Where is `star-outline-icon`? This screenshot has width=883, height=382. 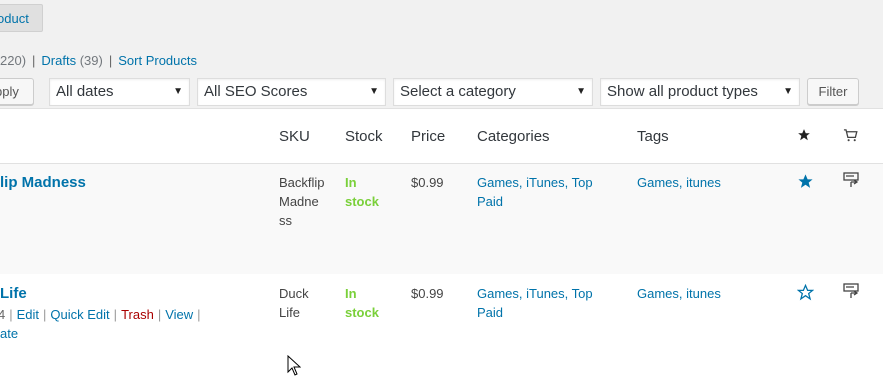
star-outline-icon is located at coordinates (805, 292).